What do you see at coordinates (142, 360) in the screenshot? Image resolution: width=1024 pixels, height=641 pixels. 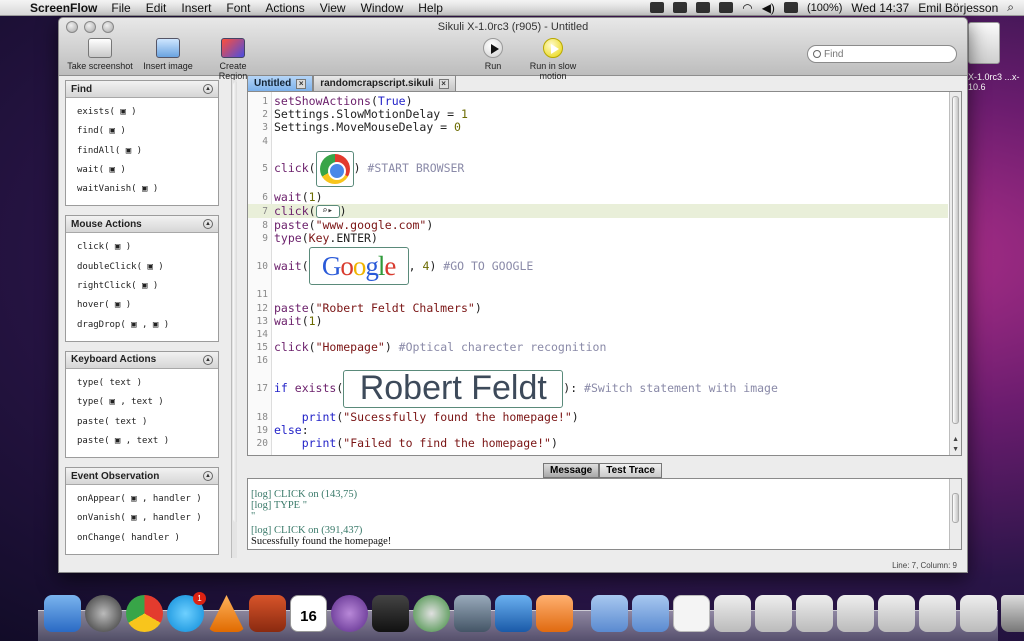 I see `keyboard-actions-header: Keyboard Actions ▲` at bounding box center [142, 360].